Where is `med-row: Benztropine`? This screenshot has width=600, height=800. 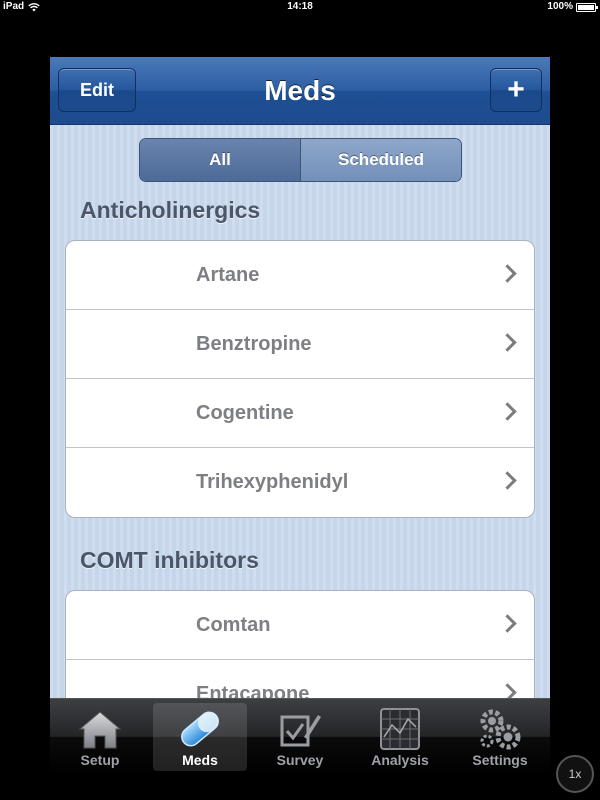 med-row: Benztropine is located at coordinates (300, 344).